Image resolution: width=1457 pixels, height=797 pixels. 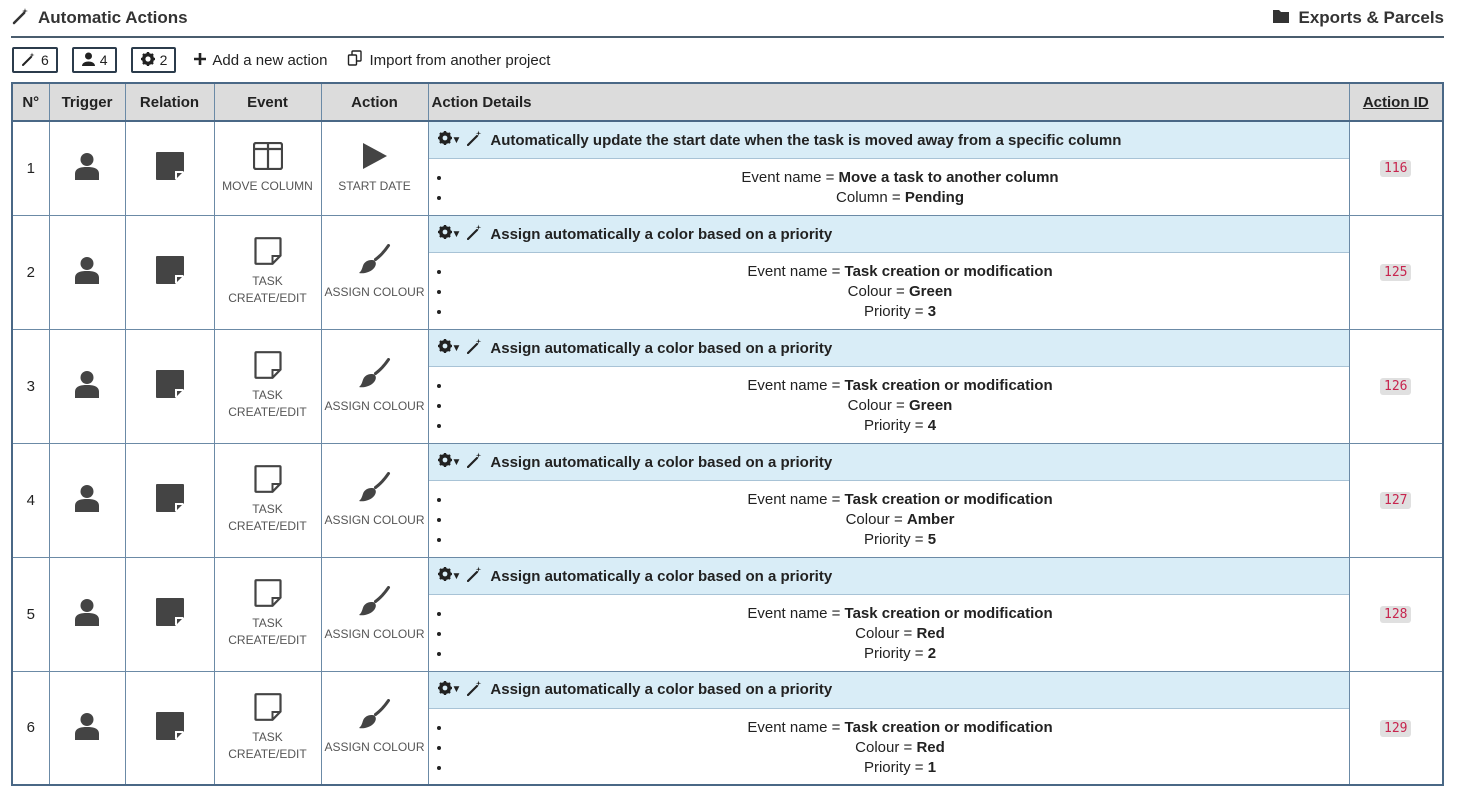 I want to click on action-id-badge: 127, so click(x=1396, y=500).